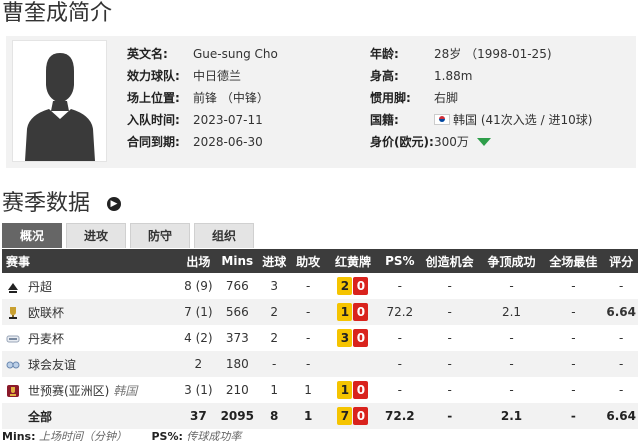 The height and width of the screenshot is (445, 640). I want to click on mins-cell: 766, so click(237, 286).